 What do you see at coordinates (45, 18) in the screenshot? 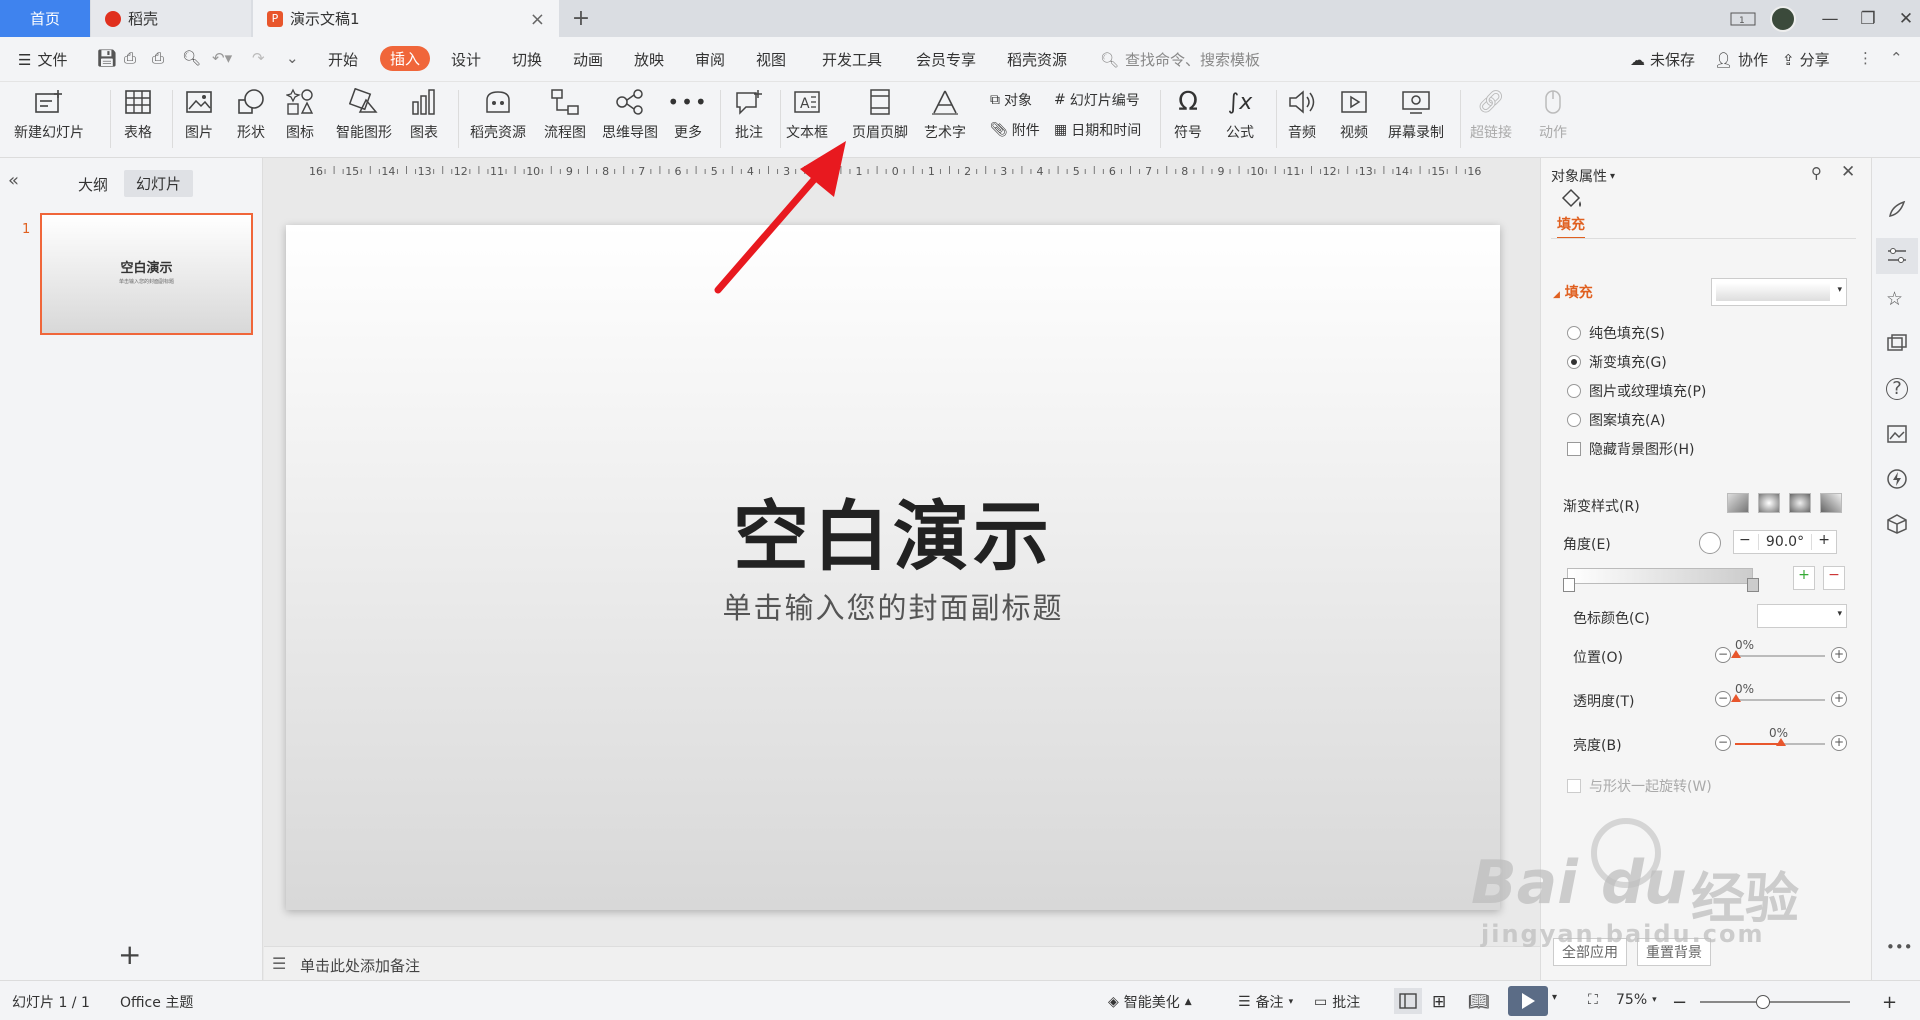
I see `tab-home: 首页` at bounding box center [45, 18].